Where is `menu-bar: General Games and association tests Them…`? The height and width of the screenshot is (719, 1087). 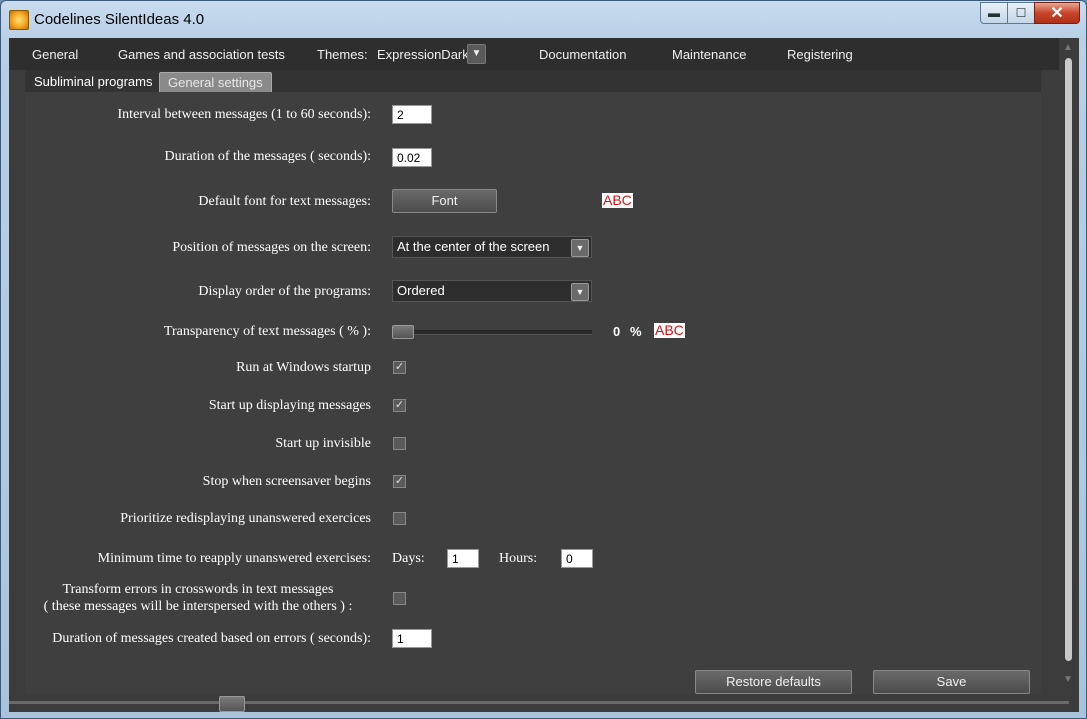
menu-bar: General Games and association tests Them… is located at coordinates (534, 54).